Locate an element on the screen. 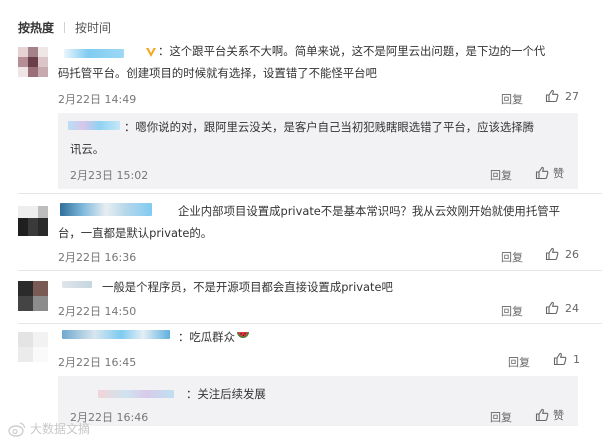 The width and height of the screenshot is (602, 443). comment-text: 一般是个程序员，不是开源项目都会直接设置成private吧 is located at coordinates (247, 287).